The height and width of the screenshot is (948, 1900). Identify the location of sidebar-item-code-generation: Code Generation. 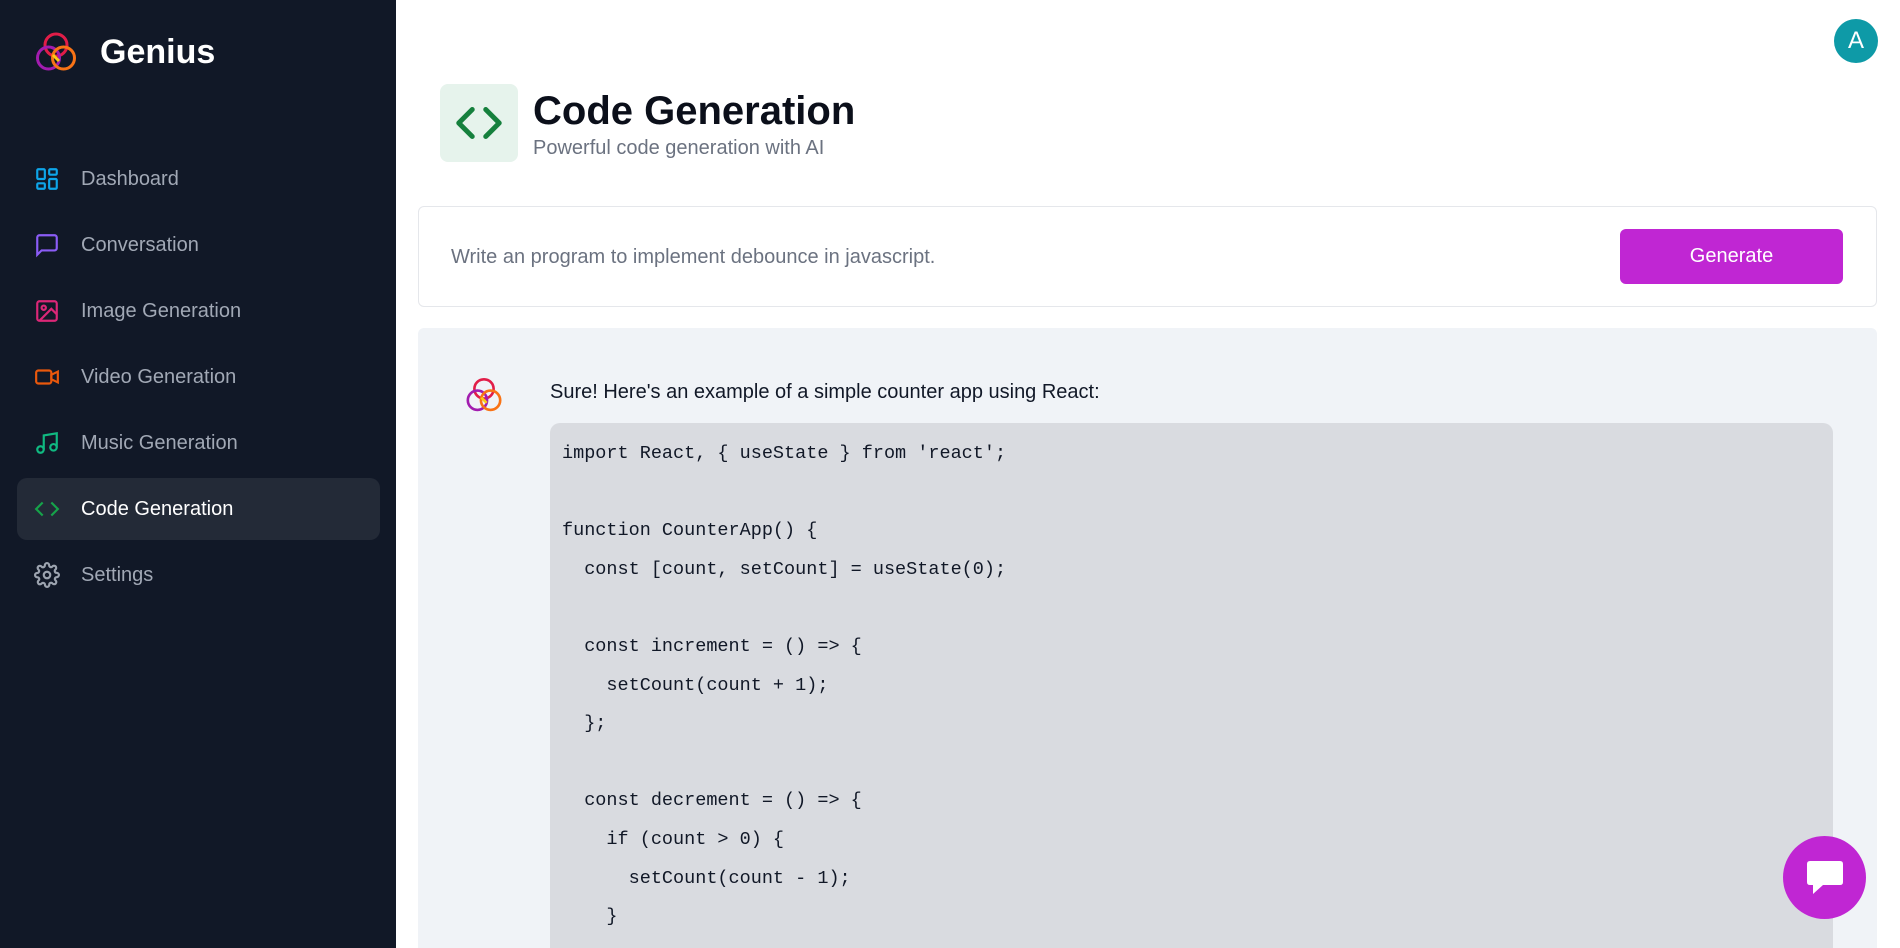
(198, 509).